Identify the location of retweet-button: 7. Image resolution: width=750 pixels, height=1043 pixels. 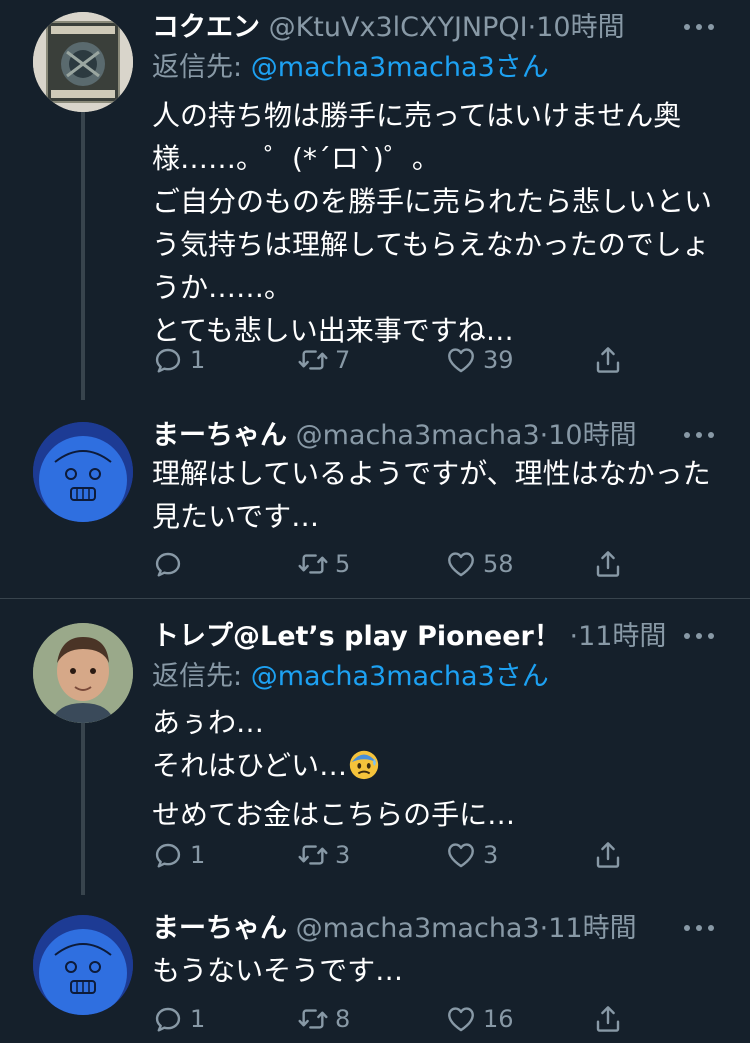
(323, 360).